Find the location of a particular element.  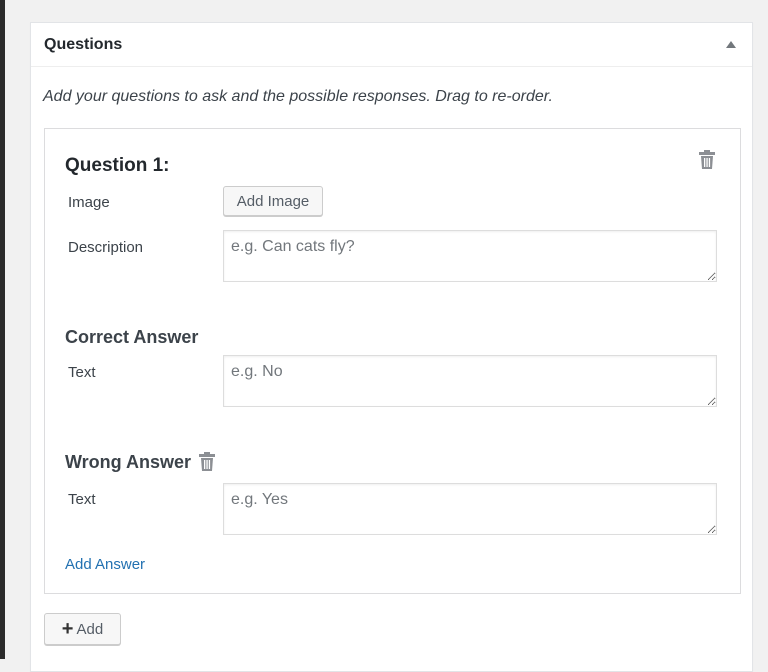

plus-icon: + is located at coordinates (68, 629).